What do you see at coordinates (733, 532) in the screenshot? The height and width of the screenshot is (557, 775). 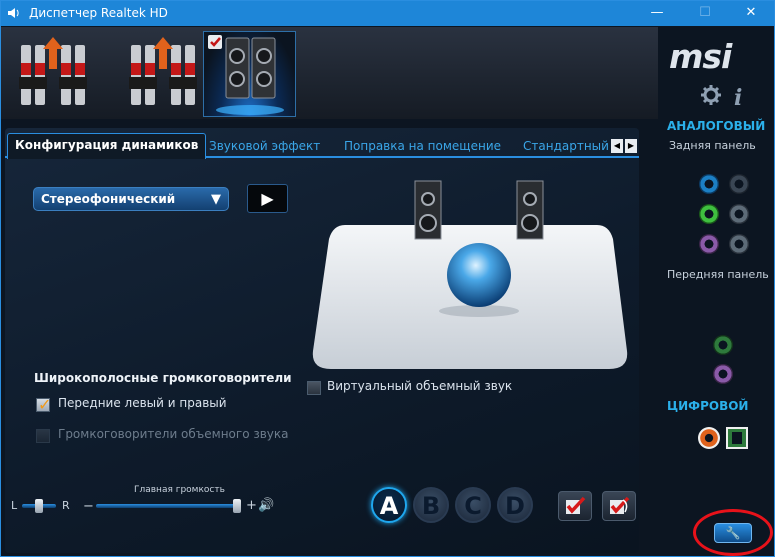 I see `highlight-circle` at bounding box center [733, 532].